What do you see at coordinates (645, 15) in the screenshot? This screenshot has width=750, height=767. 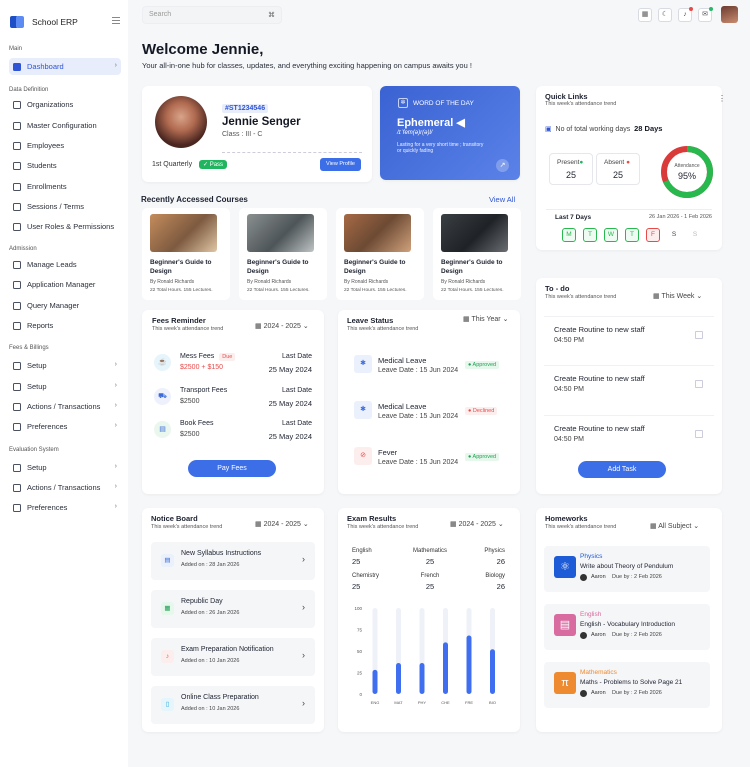 I see `calendar-icon: ▦` at bounding box center [645, 15].